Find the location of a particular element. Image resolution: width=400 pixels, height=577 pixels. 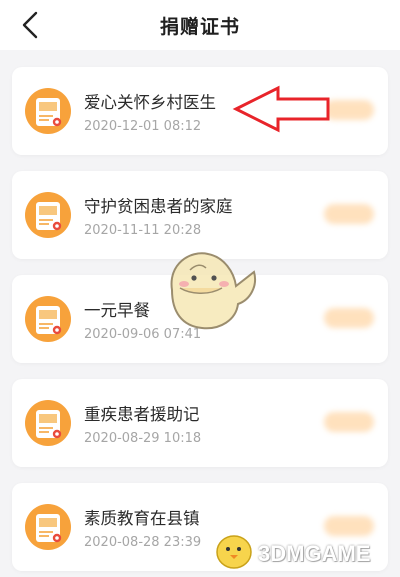

watermark-chick-icon is located at coordinates (234, 552).